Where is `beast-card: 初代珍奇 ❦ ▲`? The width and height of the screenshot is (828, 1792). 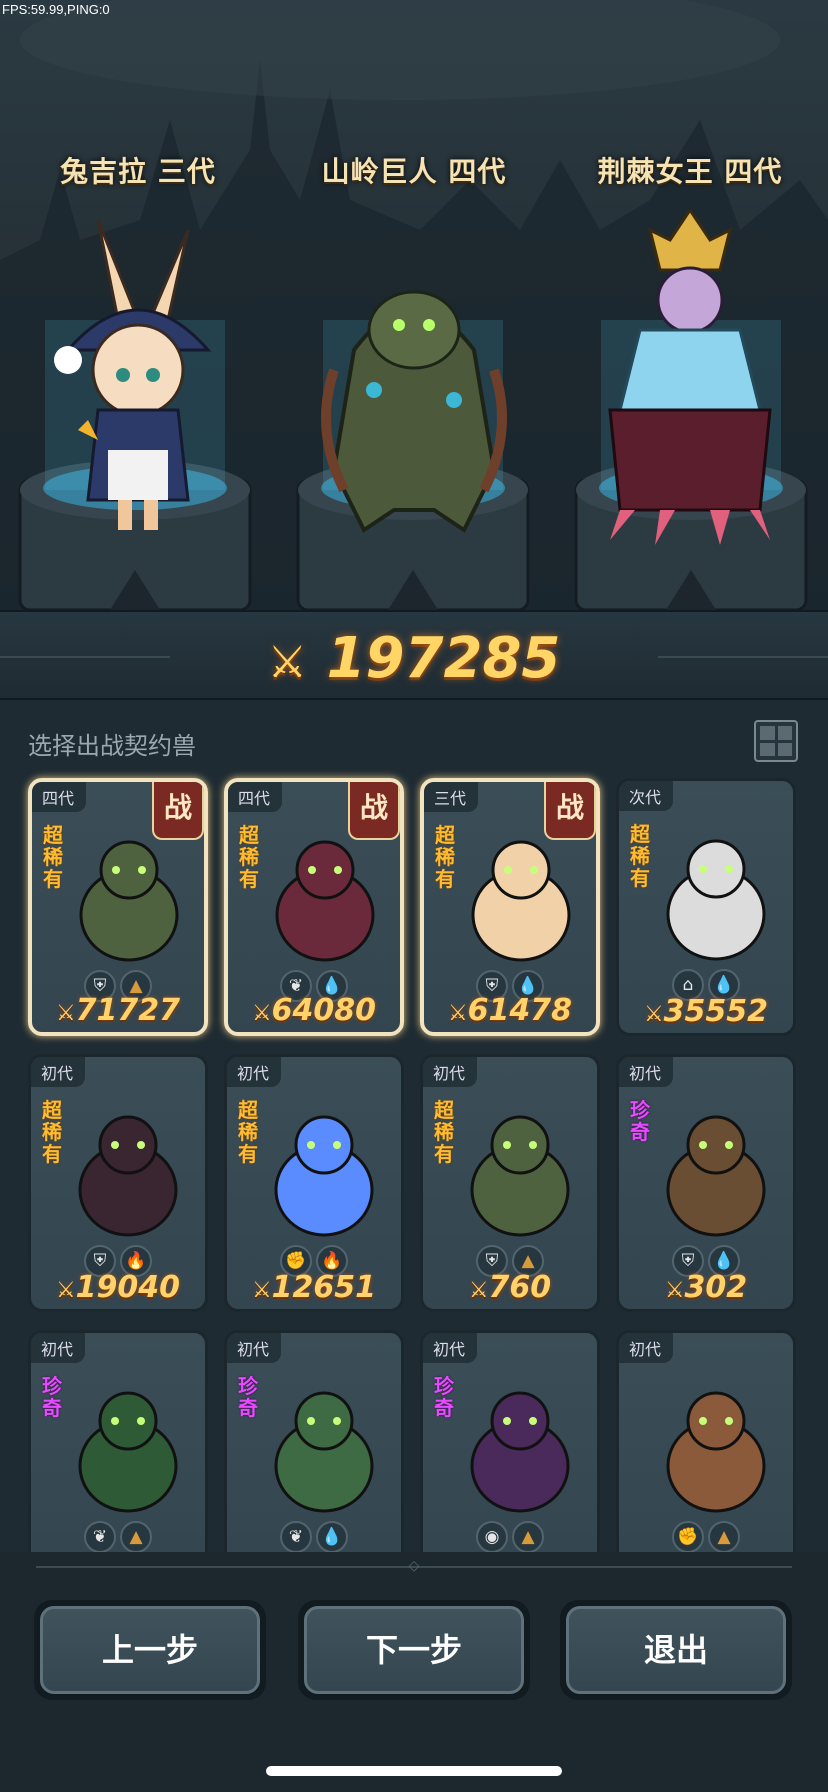
beast-card: 初代珍奇 ❦ ▲ is located at coordinates (118, 1441).